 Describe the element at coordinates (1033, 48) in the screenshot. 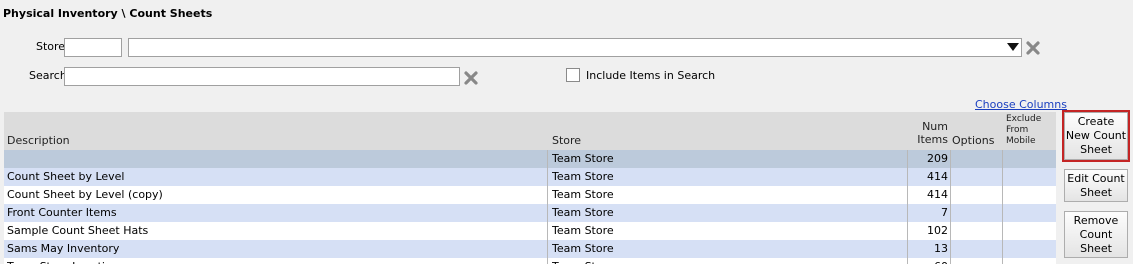

I see `clear-store-icon` at that location.